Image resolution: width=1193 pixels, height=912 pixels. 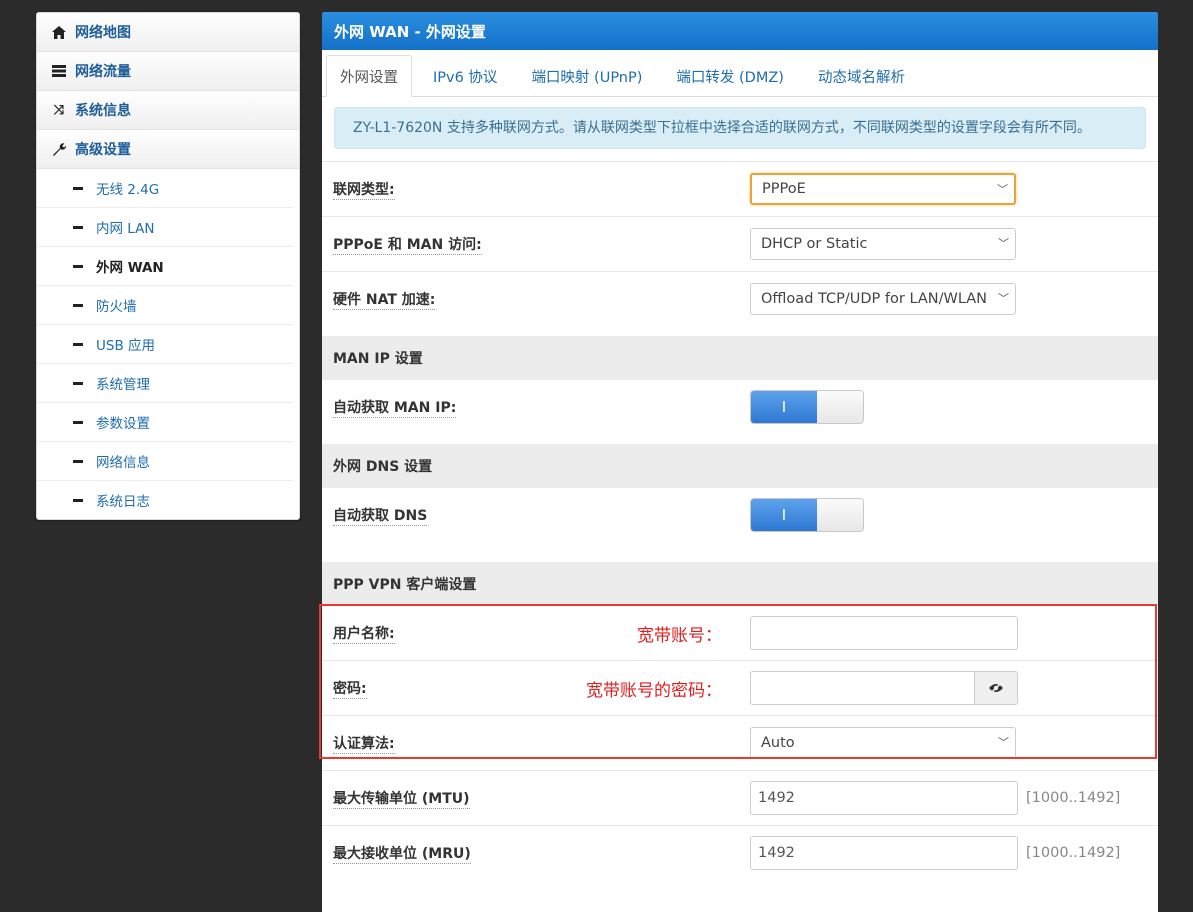 What do you see at coordinates (1073, 853) in the screenshot?
I see `mru-range: [1000..1492]` at bounding box center [1073, 853].